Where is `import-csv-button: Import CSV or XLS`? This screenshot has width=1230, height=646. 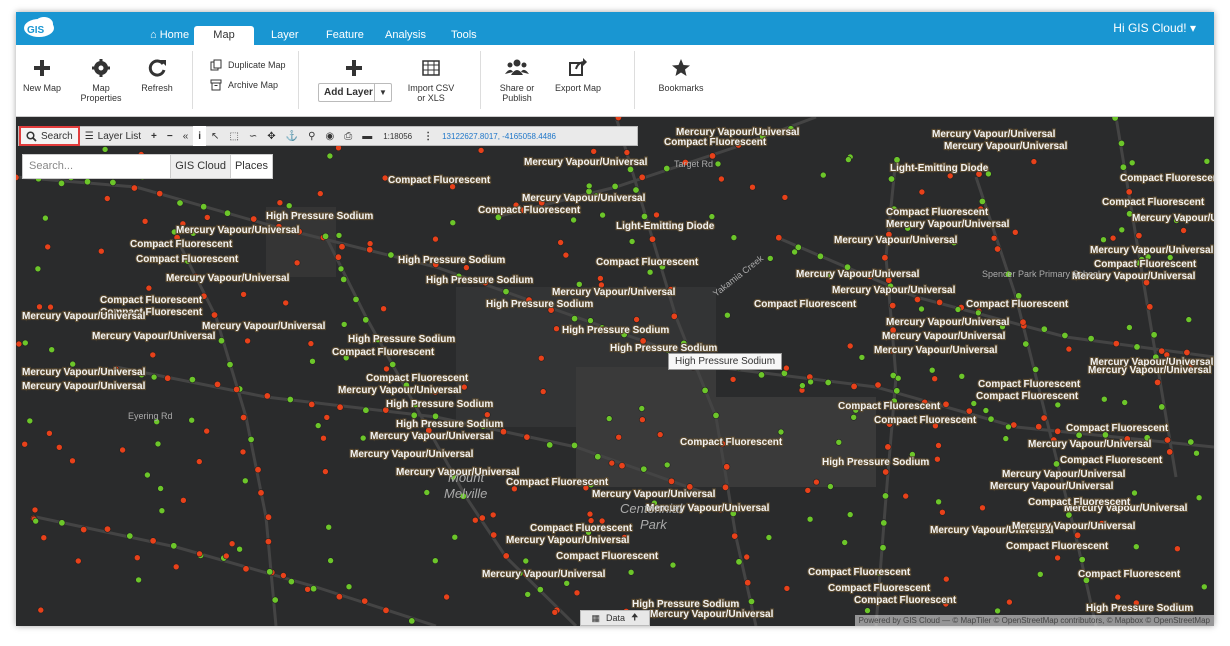
import-csv-button: Import CSV or XLS is located at coordinates (431, 74).